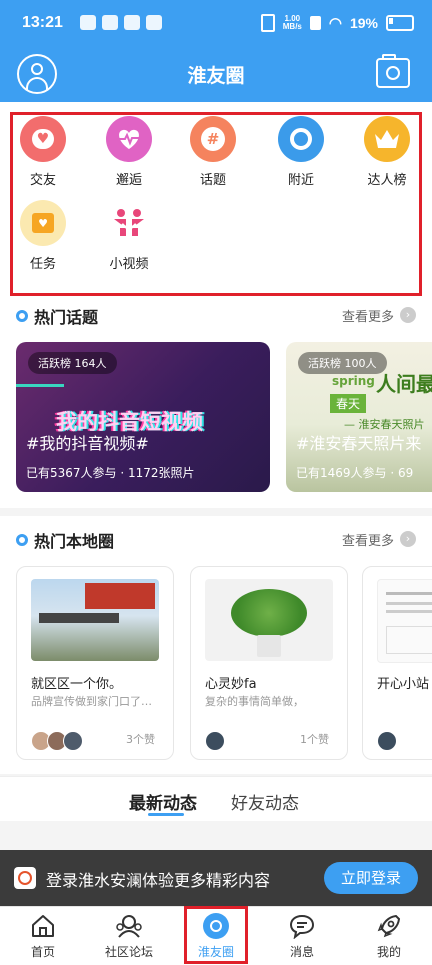  Describe the element at coordinates (314, 739) in the screenshot. I see `like-count: 1个赞` at that location.